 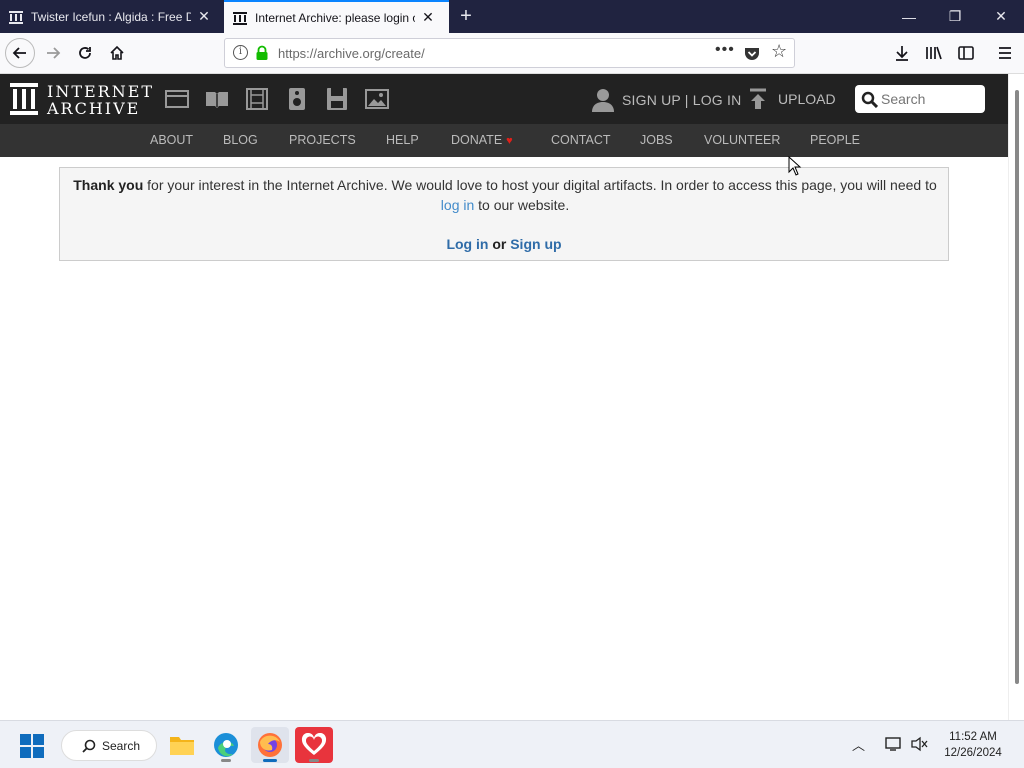 I want to click on pocket-icon, so click(x=752, y=53).